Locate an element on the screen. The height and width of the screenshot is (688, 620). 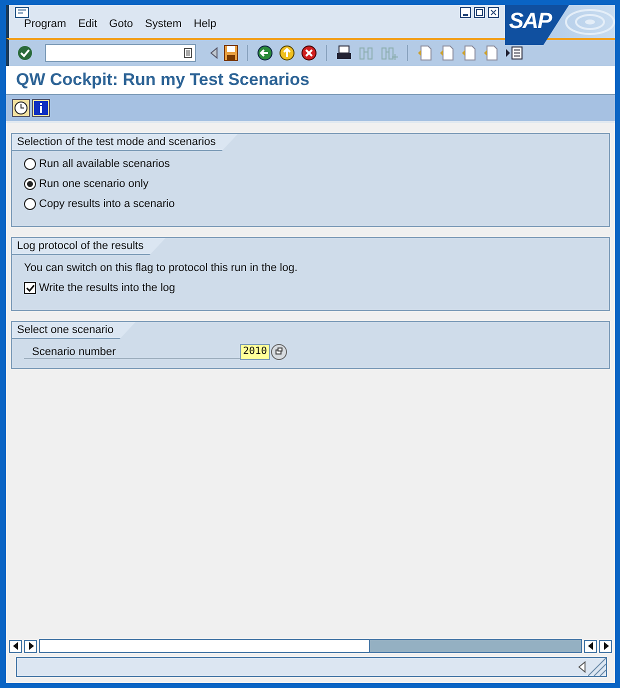
print-icon is located at coordinates (344, 53).